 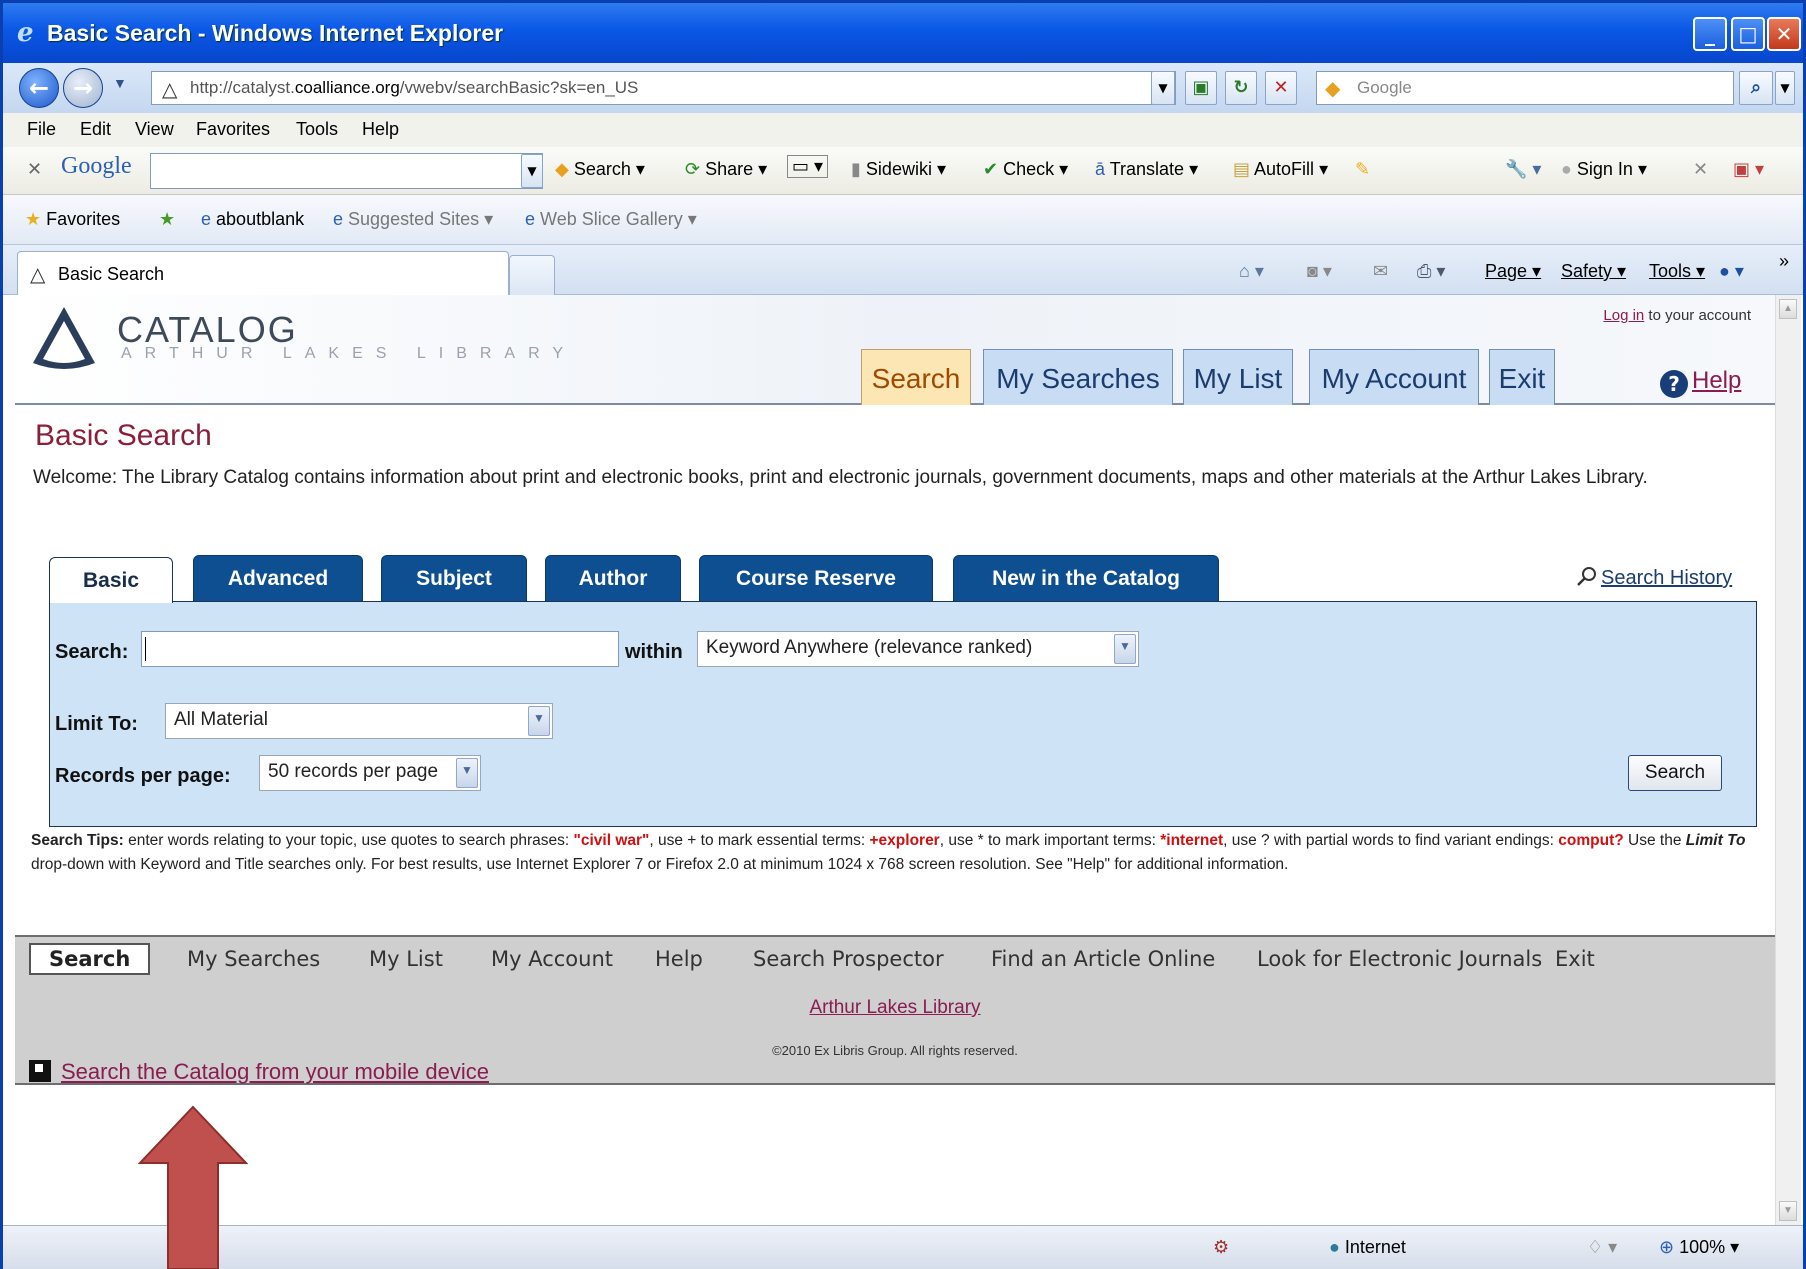 I want to click on footer-nav-my-searches: My Searches, so click(x=253, y=959).